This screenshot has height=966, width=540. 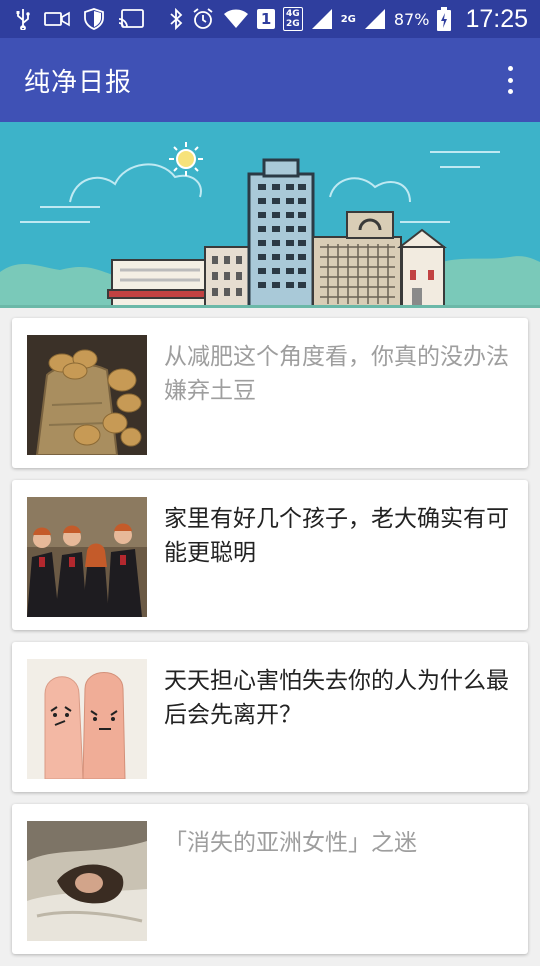 What do you see at coordinates (87, 881) in the screenshot?
I see `sleeping-woman-image` at bounding box center [87, 881].